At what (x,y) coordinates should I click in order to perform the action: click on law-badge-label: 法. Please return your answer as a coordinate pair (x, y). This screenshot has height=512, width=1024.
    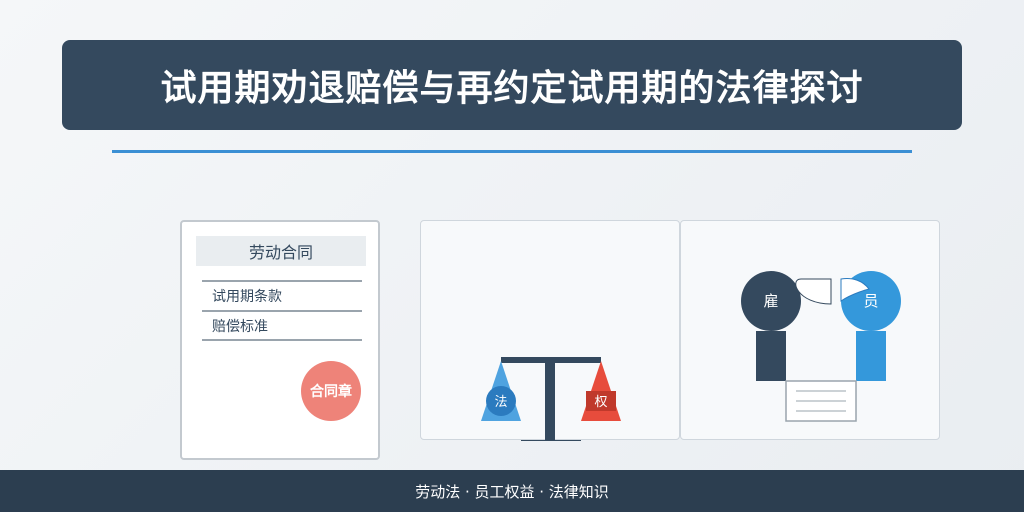
    Looking at the image, I should click on (500, 402).